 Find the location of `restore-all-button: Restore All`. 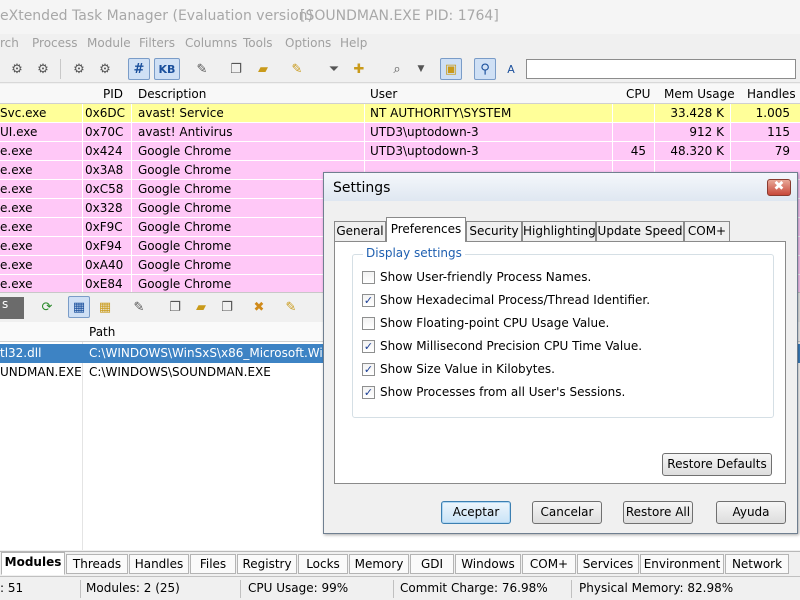

restore-all-button: Restore All is located at coordinates (658, 512).